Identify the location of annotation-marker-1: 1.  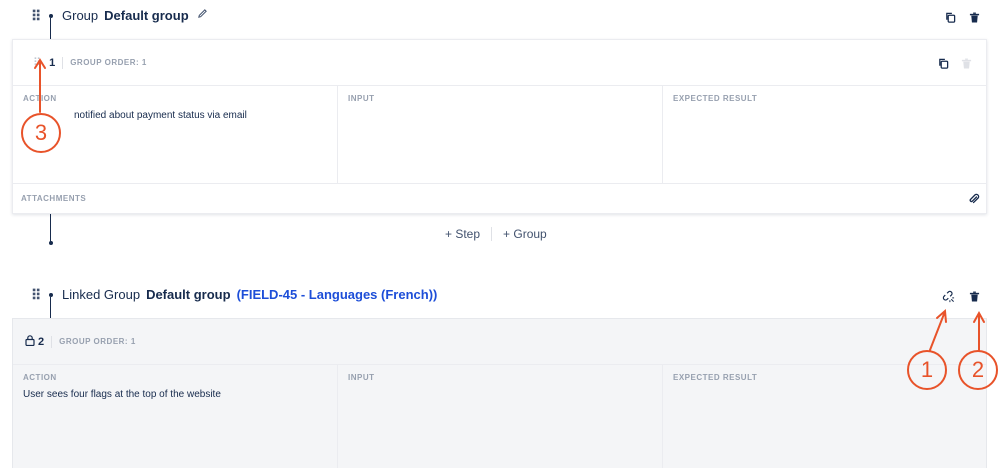
(927, 370).